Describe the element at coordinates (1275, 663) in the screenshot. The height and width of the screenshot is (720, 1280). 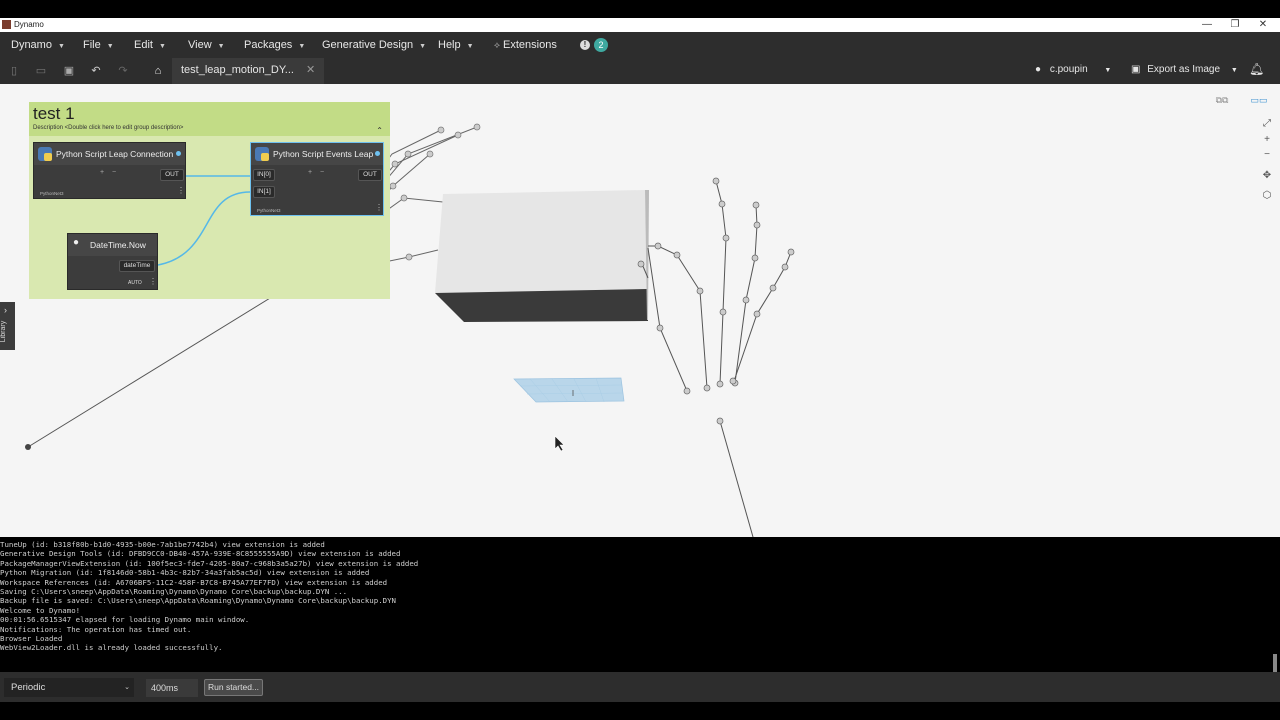
I see `console-scrollbar` at that location.